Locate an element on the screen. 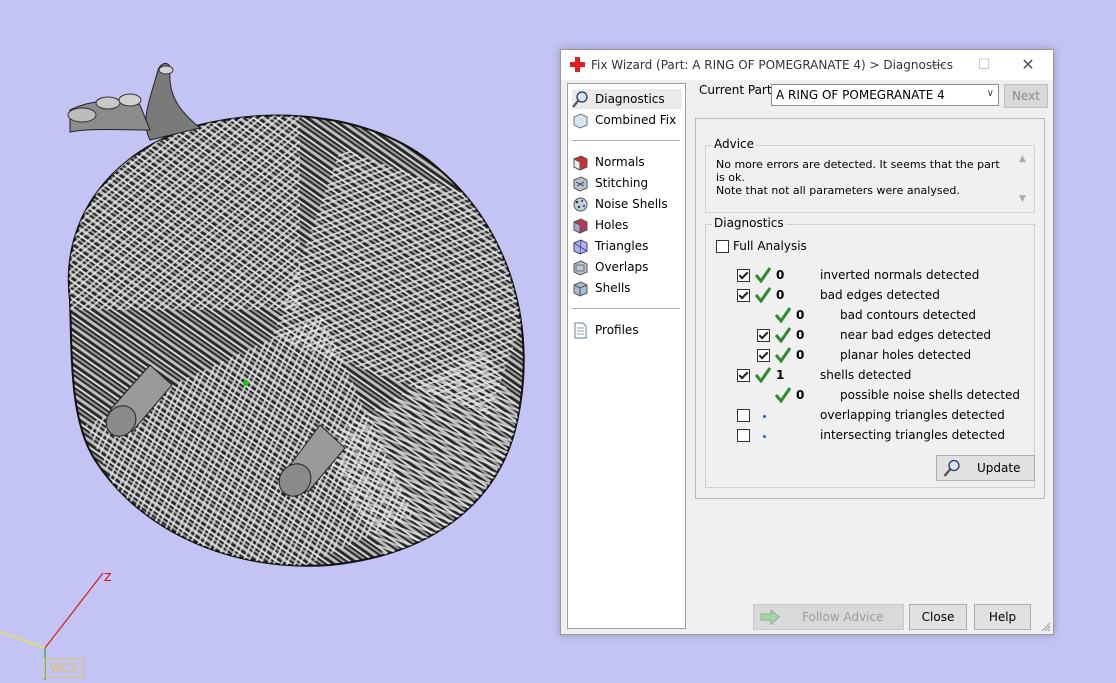 This screenshot has width=1116, height=683. full-analysis-label: Full Analysis is located at coordinates (770, 246).